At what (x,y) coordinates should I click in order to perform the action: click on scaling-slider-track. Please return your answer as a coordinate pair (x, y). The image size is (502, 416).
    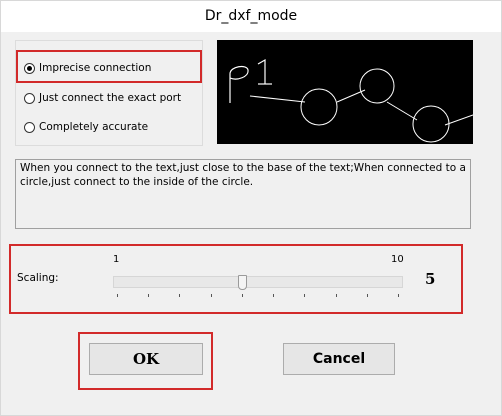
    Looking at the image, I should click on (258, 282).